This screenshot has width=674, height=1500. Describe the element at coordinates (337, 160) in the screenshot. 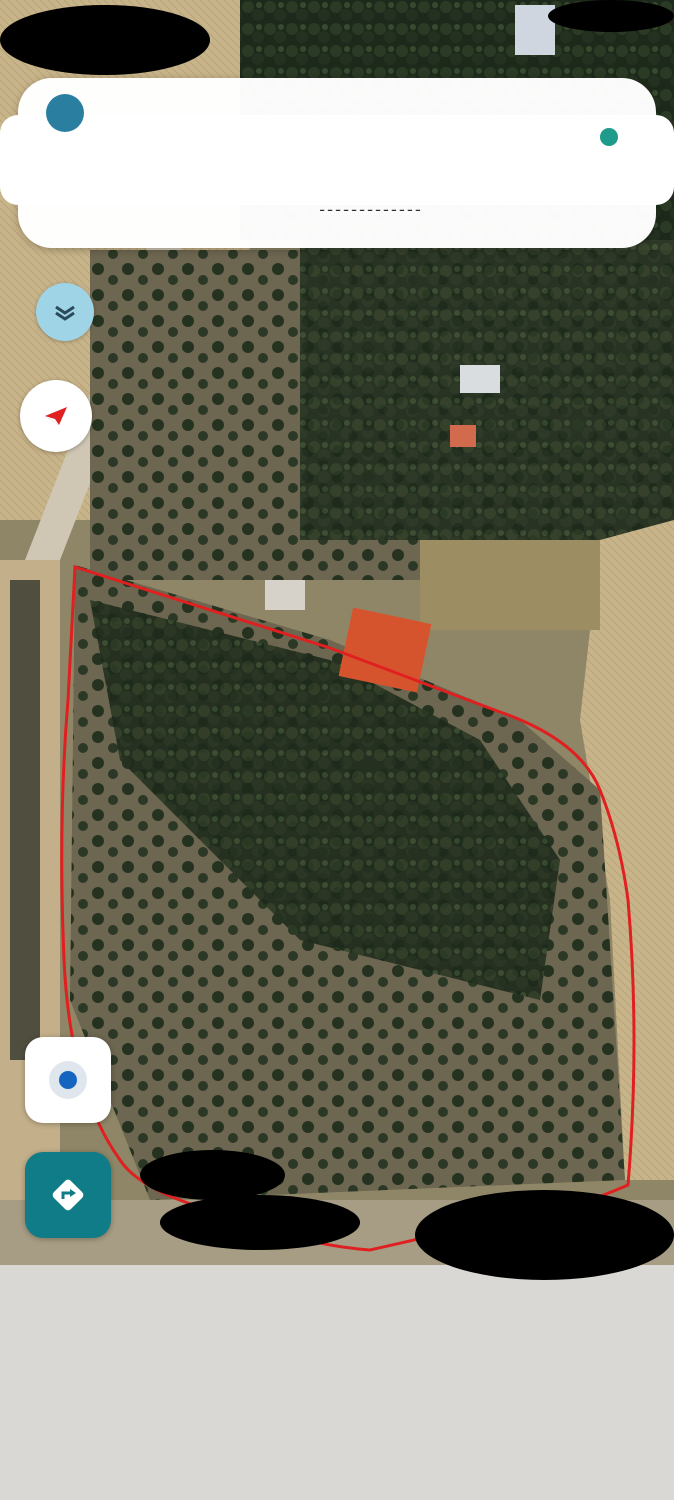

I see `search-card-overlay` at that location.